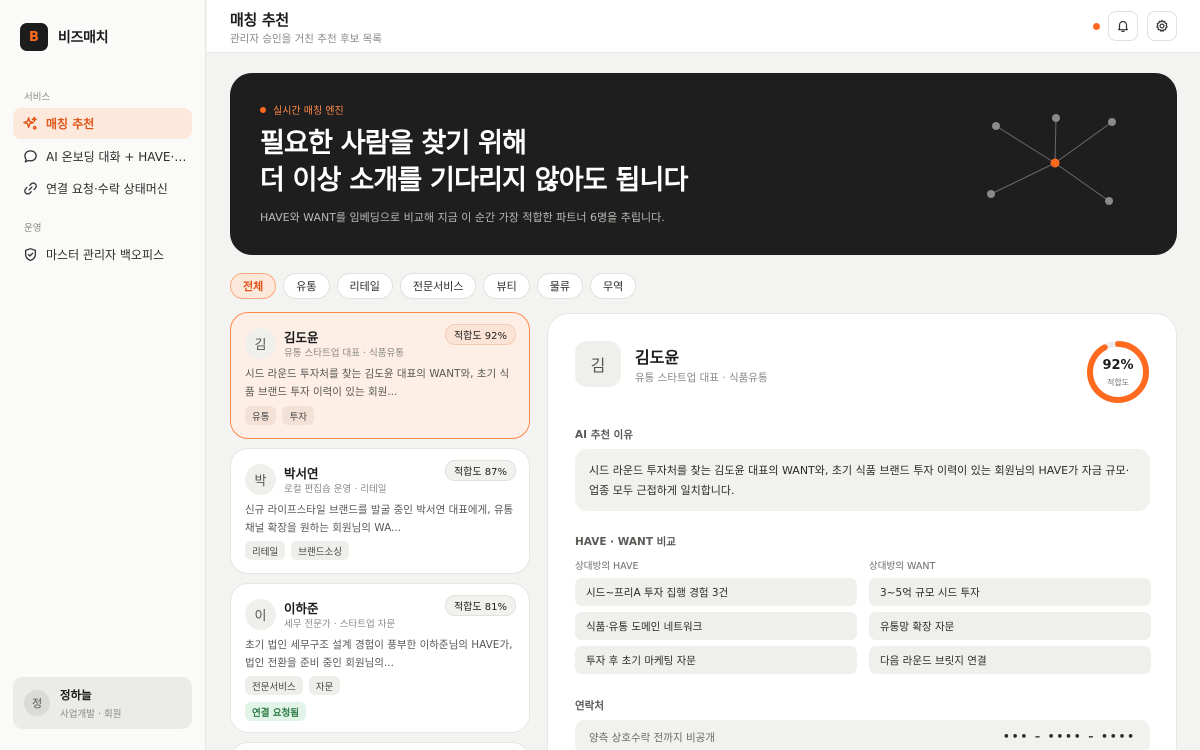 Image resolution: width=1200 pixels, height=750 pixels. I want to click on candidate-role: 유통 스타트업 대표 · 식품유통, so click(344, 353).